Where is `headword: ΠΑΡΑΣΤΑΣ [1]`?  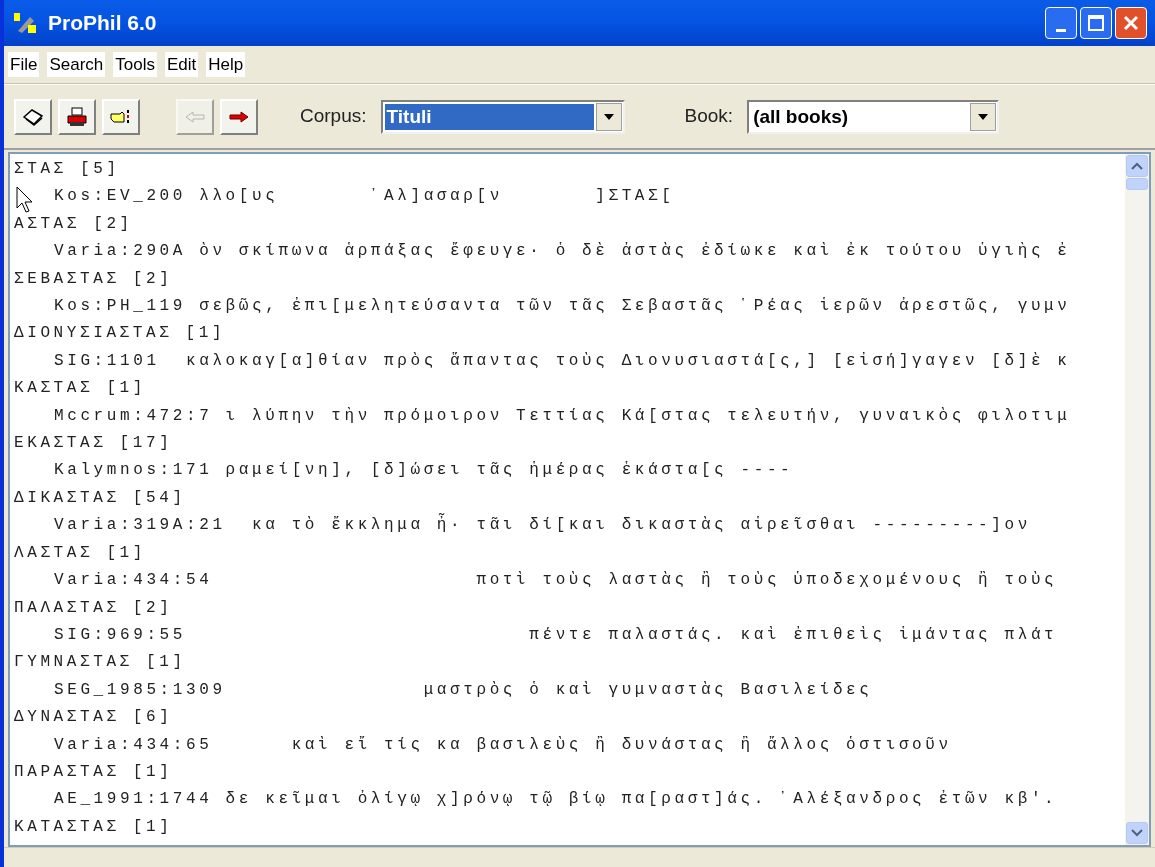 headword: ΠΑΡΑΣΤΑΣ [1] is located at coordinates (93, 772).